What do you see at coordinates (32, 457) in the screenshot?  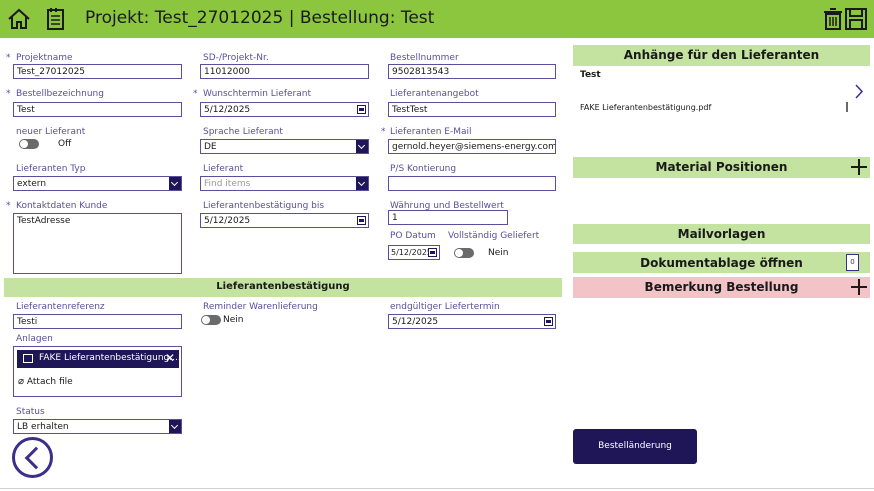 I see `back-arrow-icon` at bounding box center [32, 457].